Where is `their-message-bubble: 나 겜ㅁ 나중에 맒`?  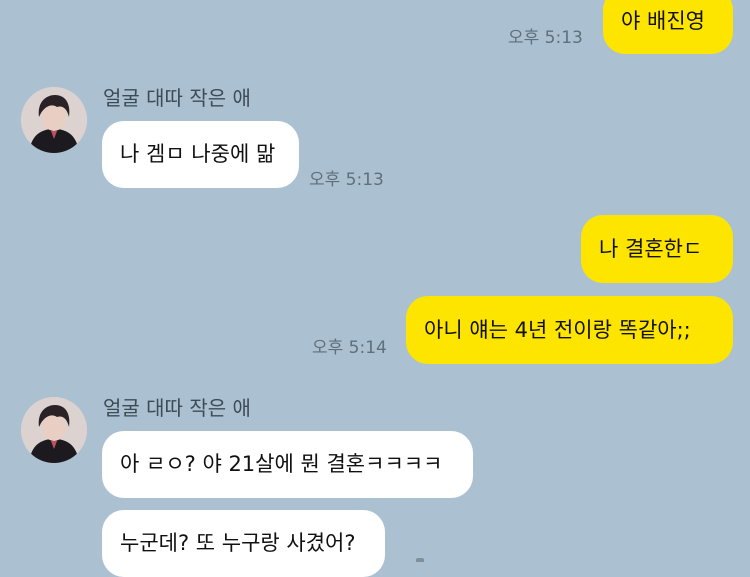
their-message-bubble: 나 겜ㅁ 나중에 맒 is located at coordinates (200, 154).